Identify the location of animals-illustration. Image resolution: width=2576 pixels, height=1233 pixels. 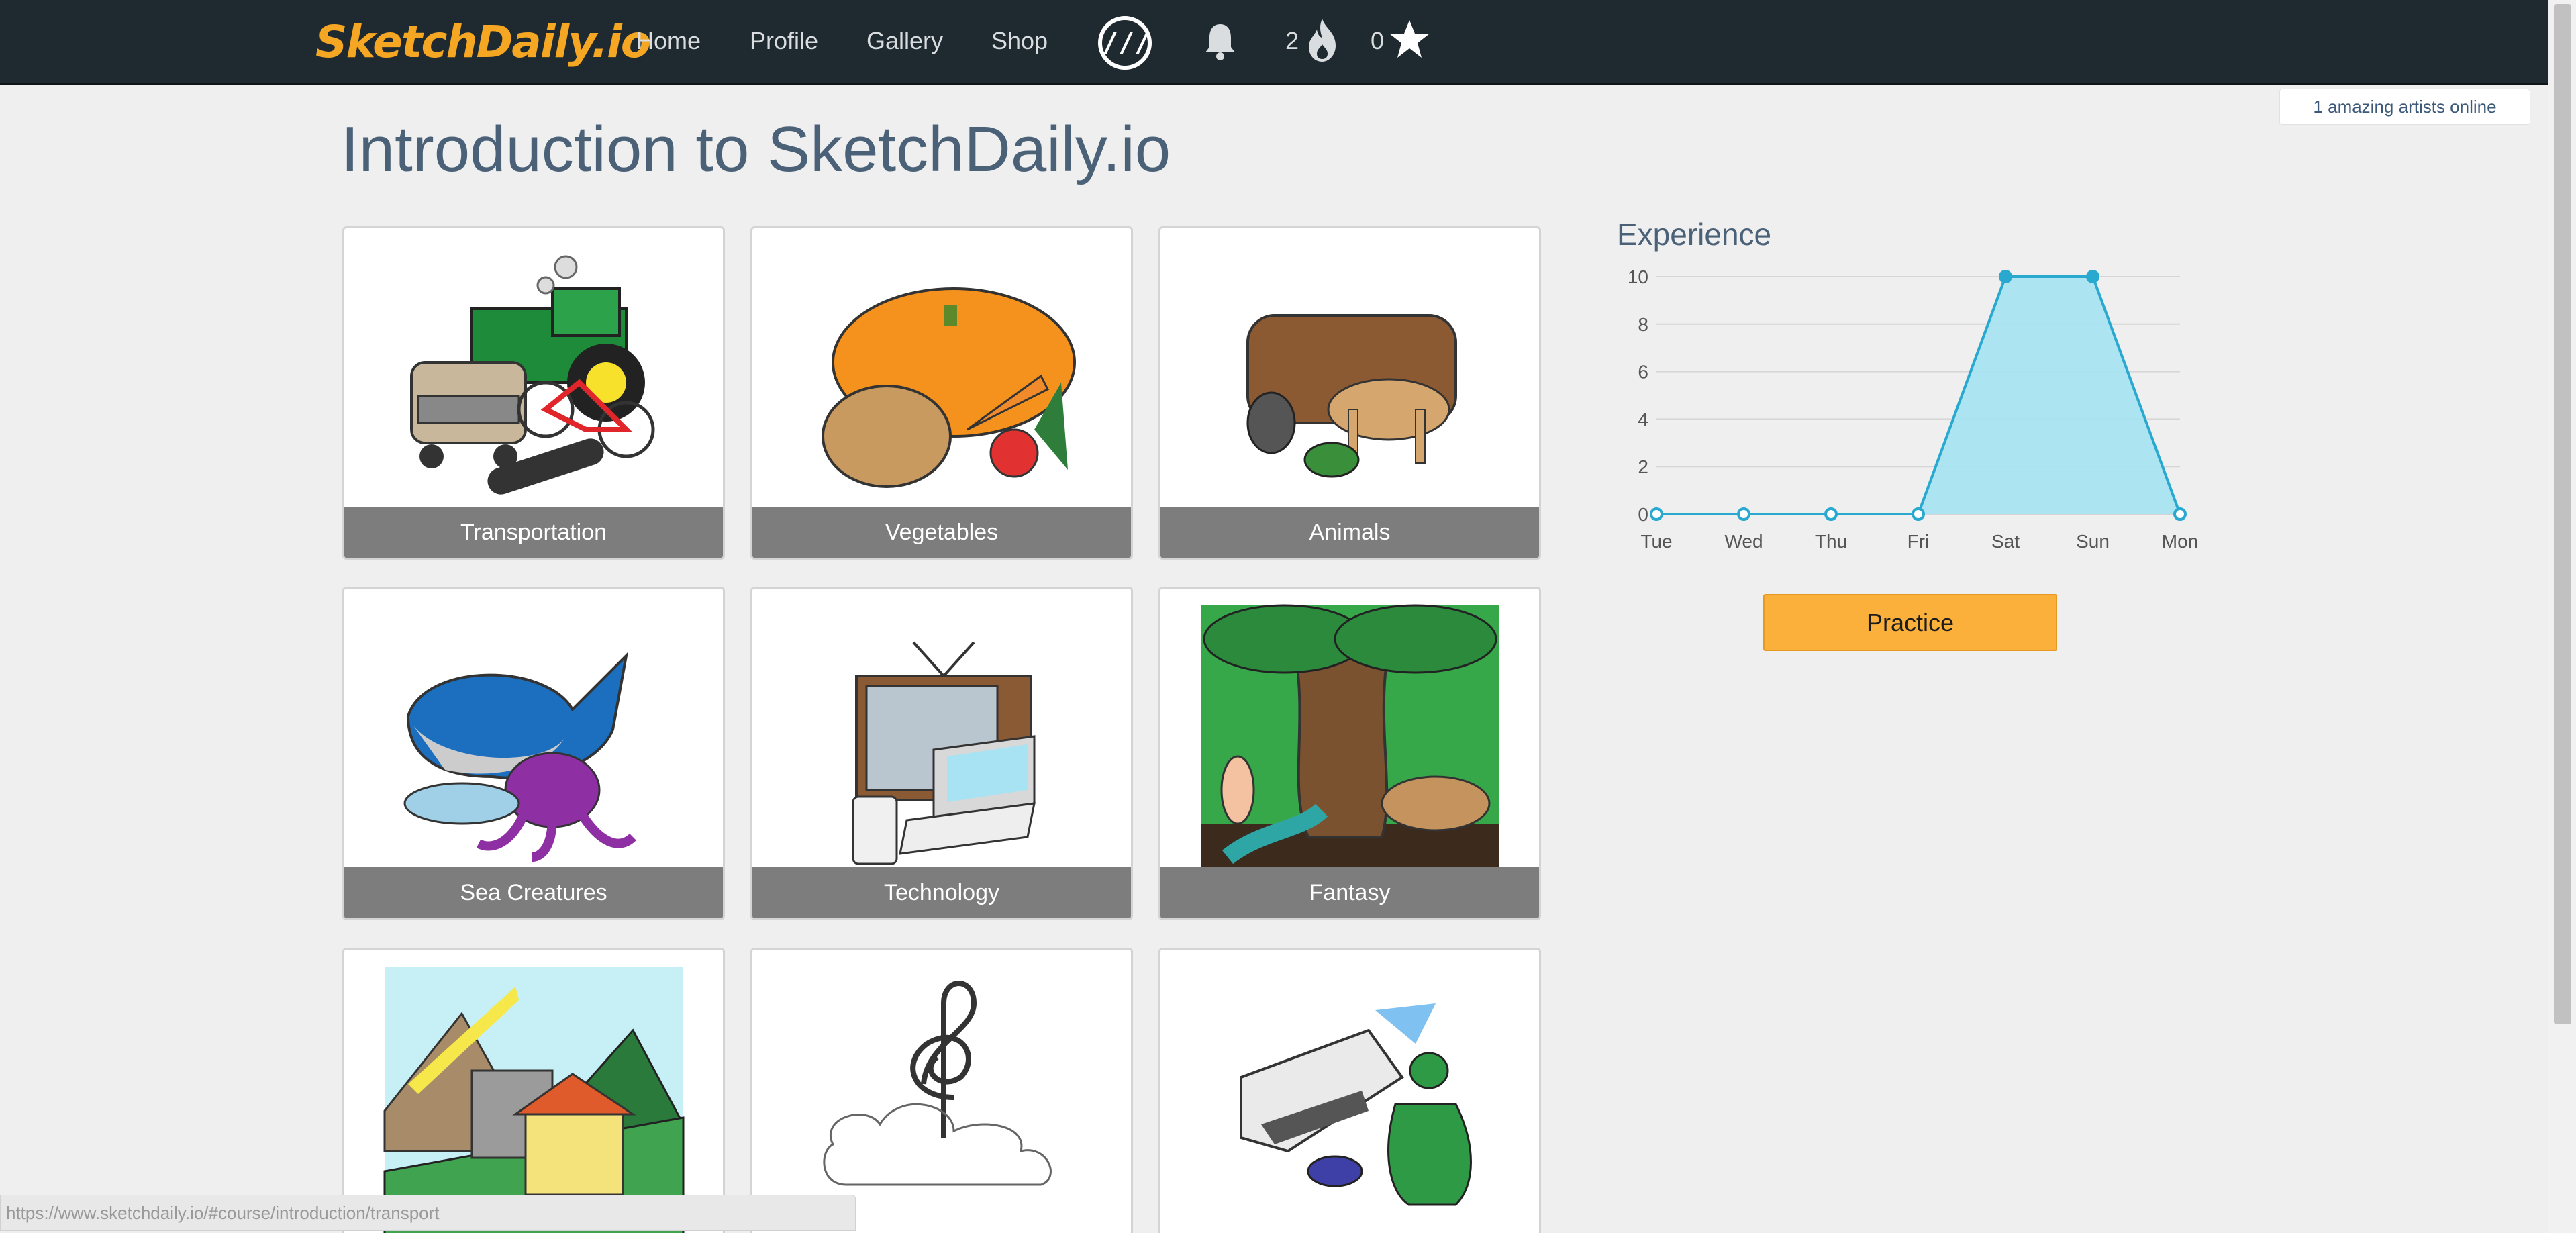
(1351, 396).